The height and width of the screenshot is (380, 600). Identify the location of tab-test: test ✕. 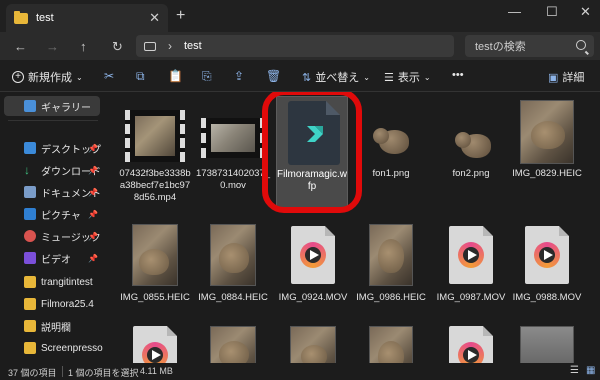
(87, 18).